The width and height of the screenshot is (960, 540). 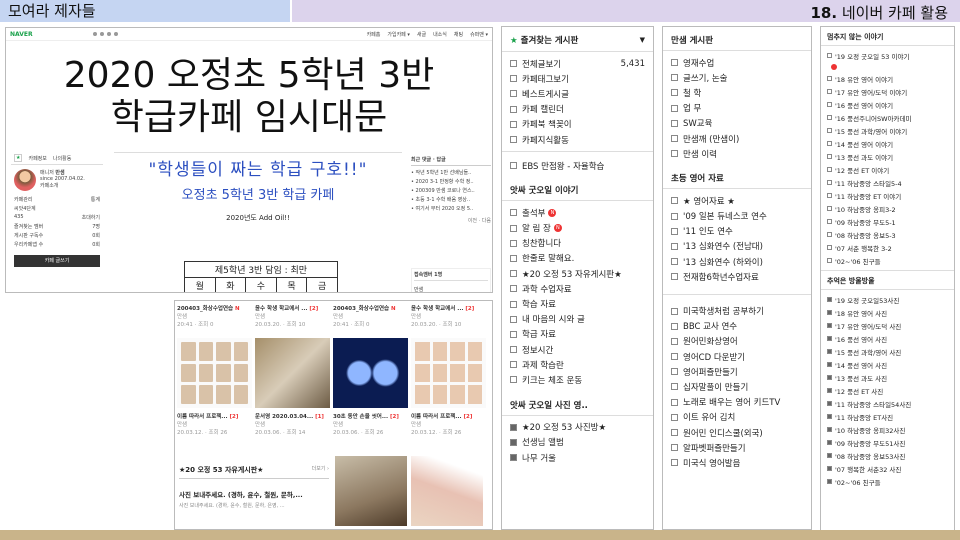 I want to click on board-item: '15 풍선 과학/영어 사진, so click(x=887, y=351).